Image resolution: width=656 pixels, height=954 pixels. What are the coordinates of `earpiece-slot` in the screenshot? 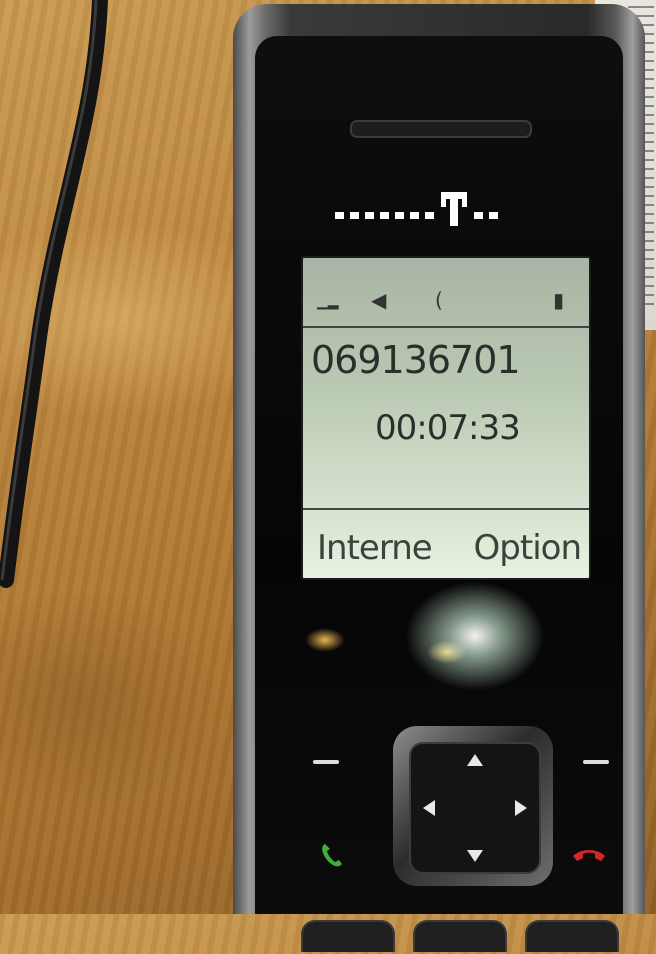 It's located at (441, 129).